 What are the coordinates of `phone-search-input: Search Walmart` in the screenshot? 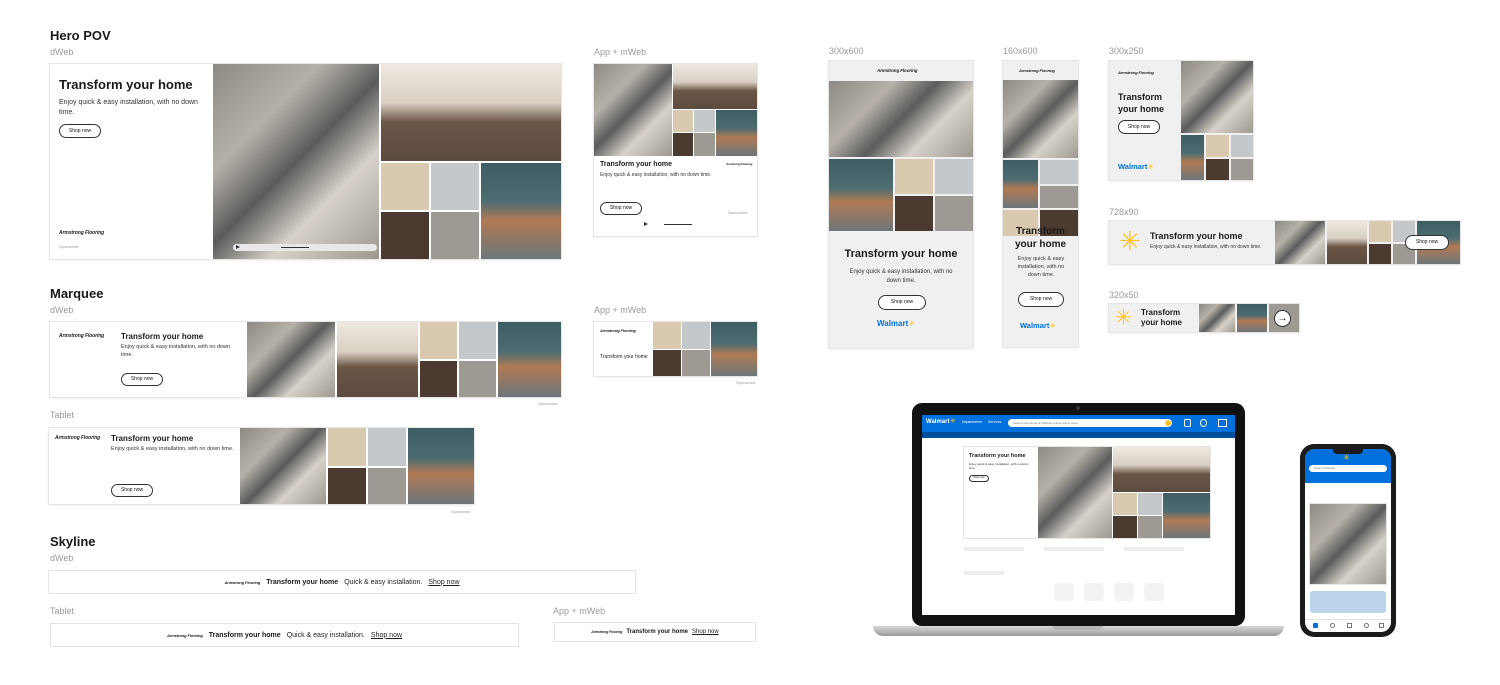 It's located at (1348, 468).